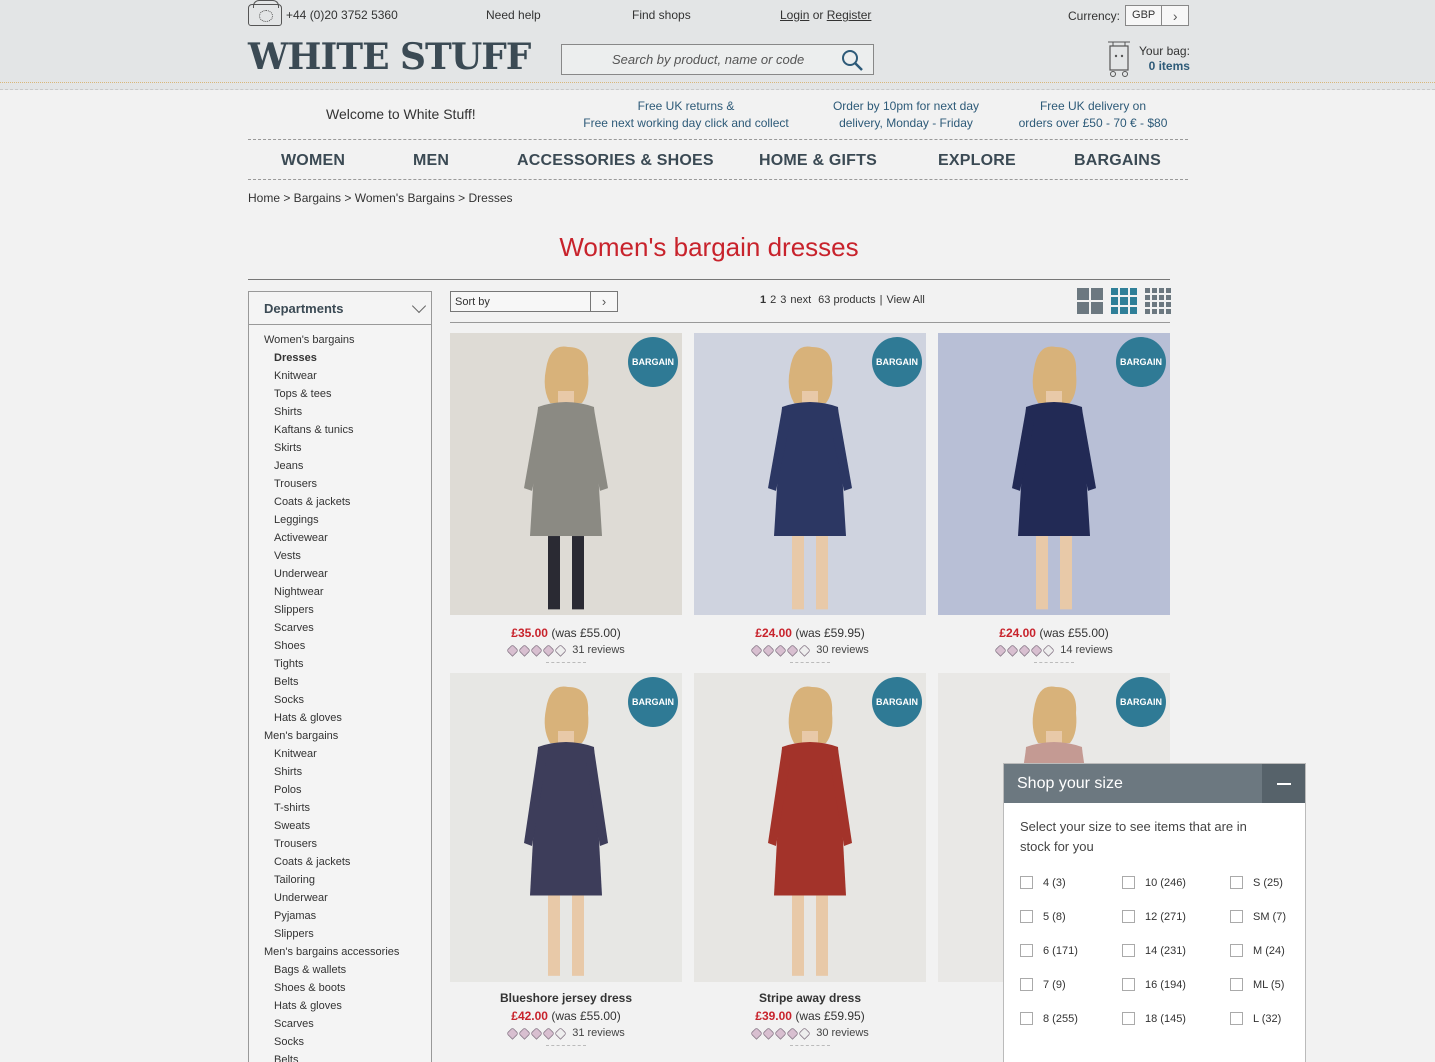 The height and width of the screenshot is (1062, 1435). Describe the element at coordinates (810, 498) in the screenshot. I see `product-card: BARGAIN £24.00 (was £59.95) 30 reviews` at that location.